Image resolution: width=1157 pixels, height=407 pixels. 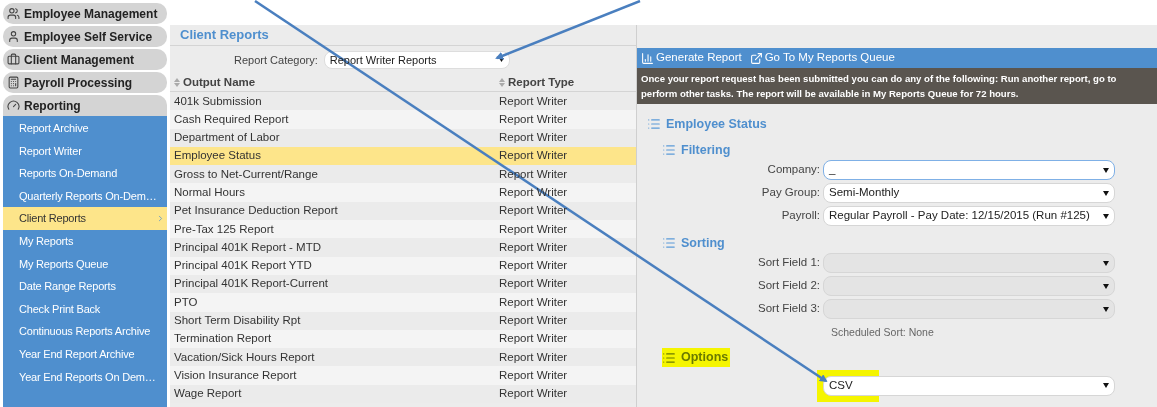 What do you see at coordinates (186, 302) in the screenshot?
I see `table-cell-text: PTO` at bounding box center [186, 302].